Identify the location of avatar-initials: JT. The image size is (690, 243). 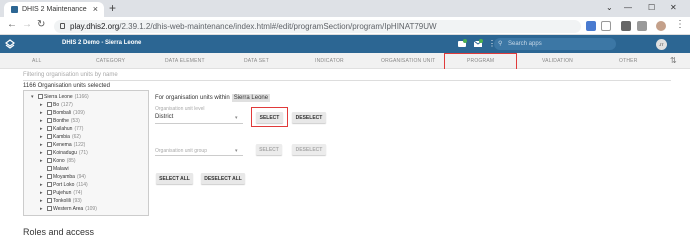
(661, 44).